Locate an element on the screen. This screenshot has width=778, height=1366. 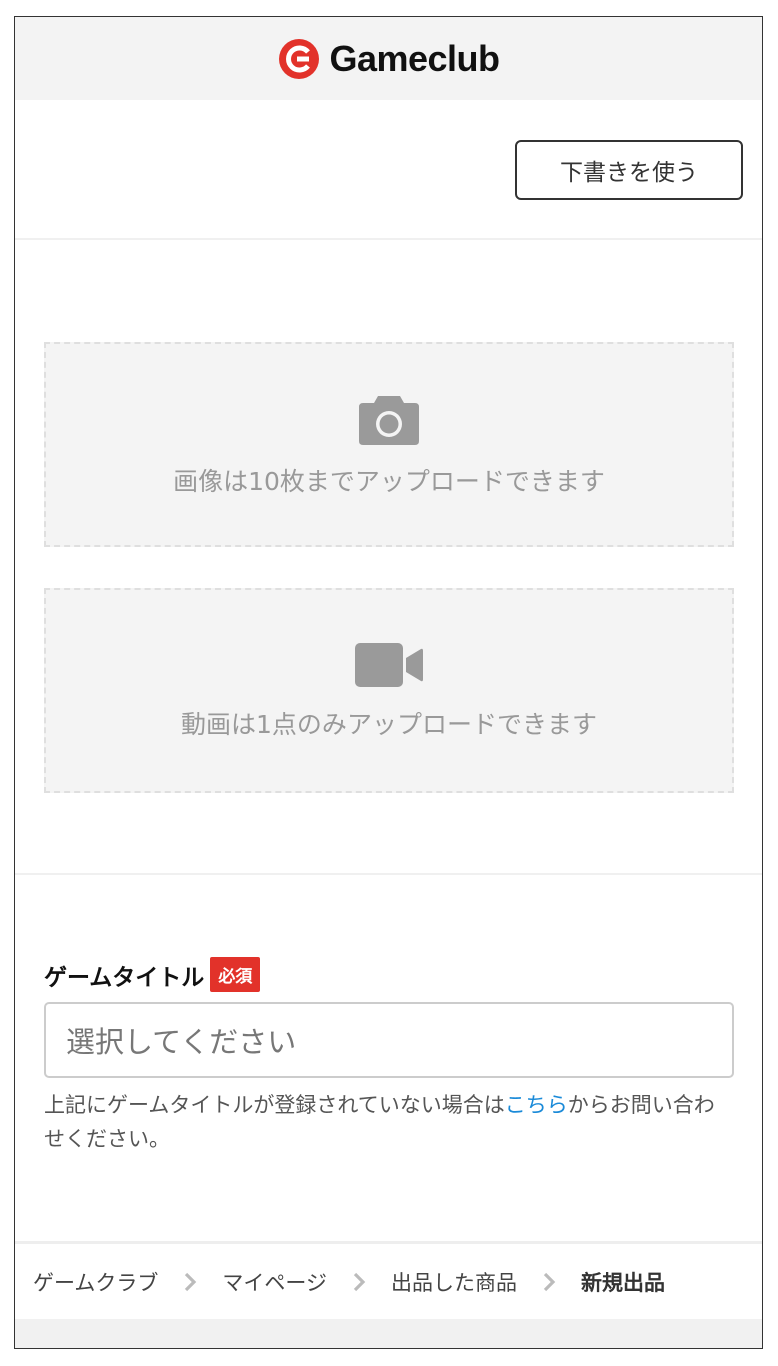
breadcrumb: ゲームクラブ マイページ 出品した商品 新規出品 is located at coordinates (388, 1280).